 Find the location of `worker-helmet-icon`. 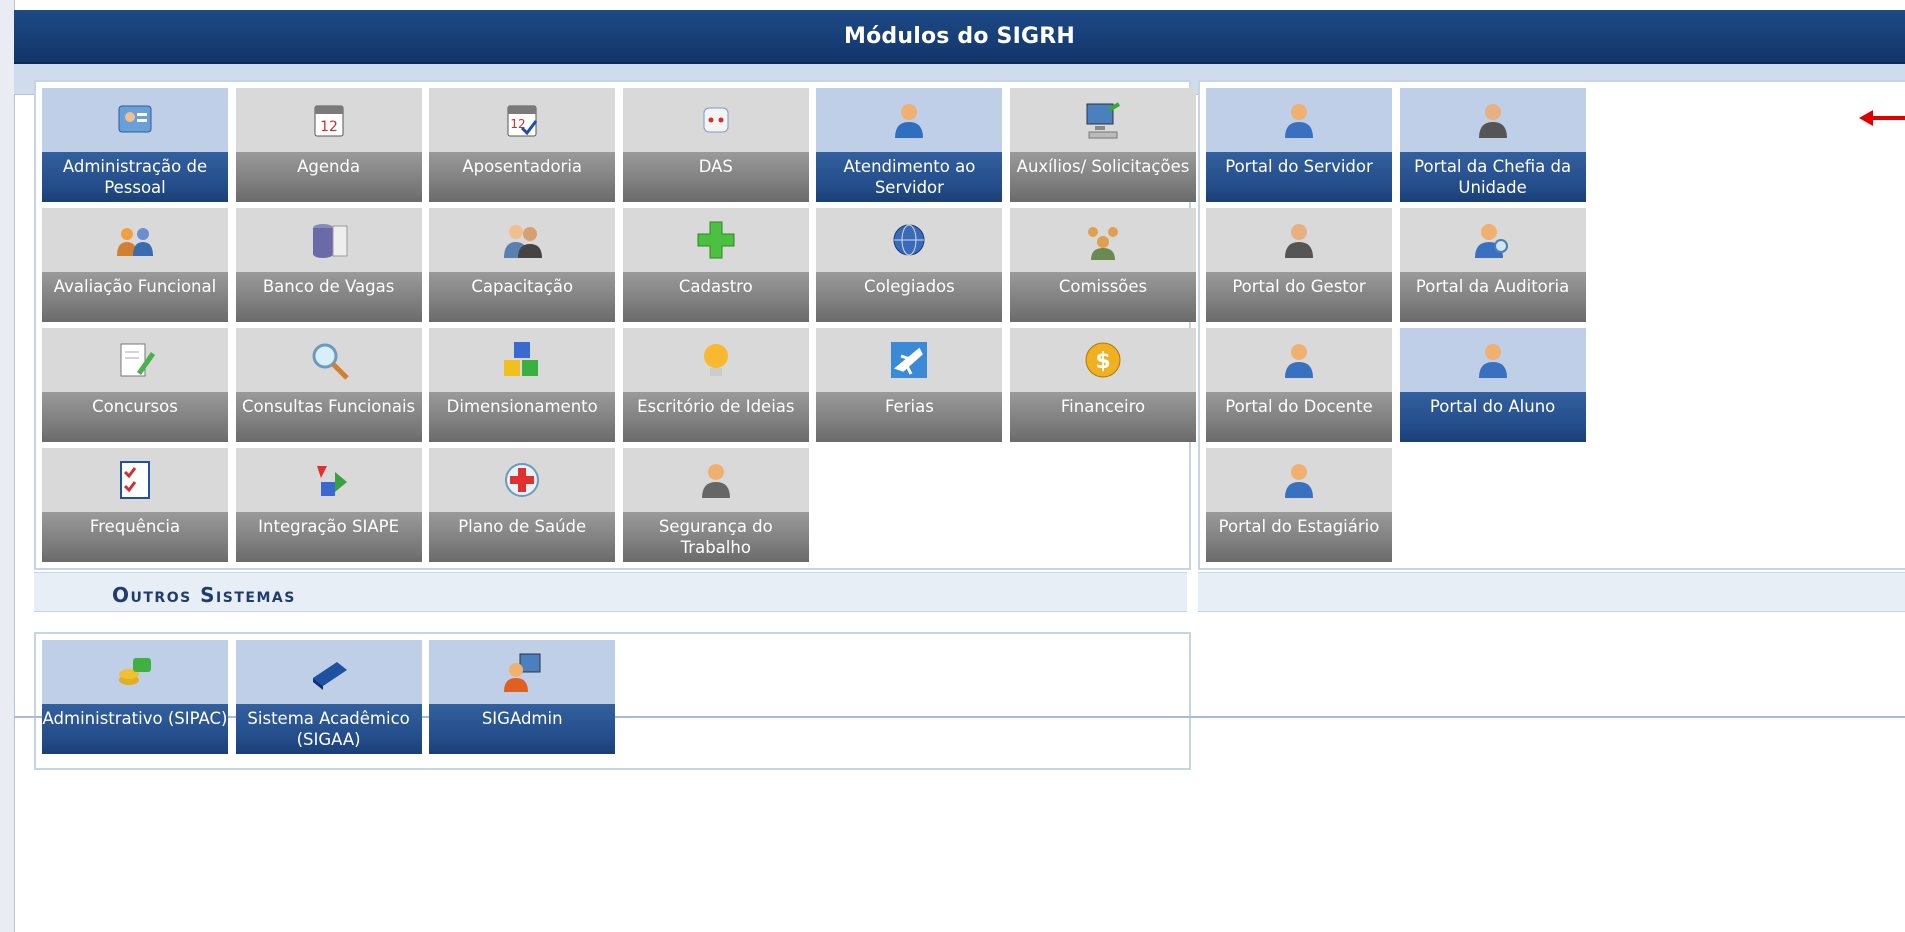

worker-helmet-icon is located at coordinates (716, 480).